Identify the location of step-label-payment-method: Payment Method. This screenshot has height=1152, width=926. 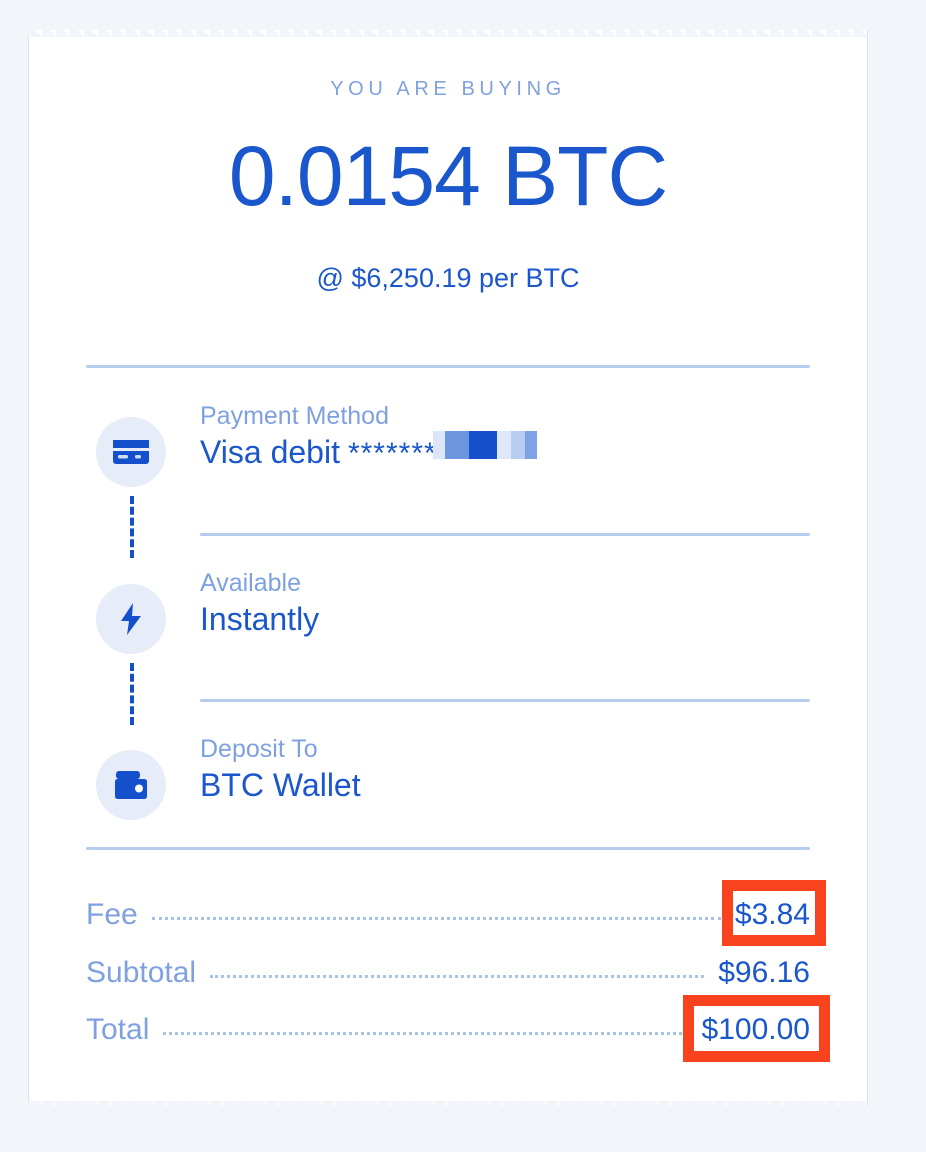
(294, 416).